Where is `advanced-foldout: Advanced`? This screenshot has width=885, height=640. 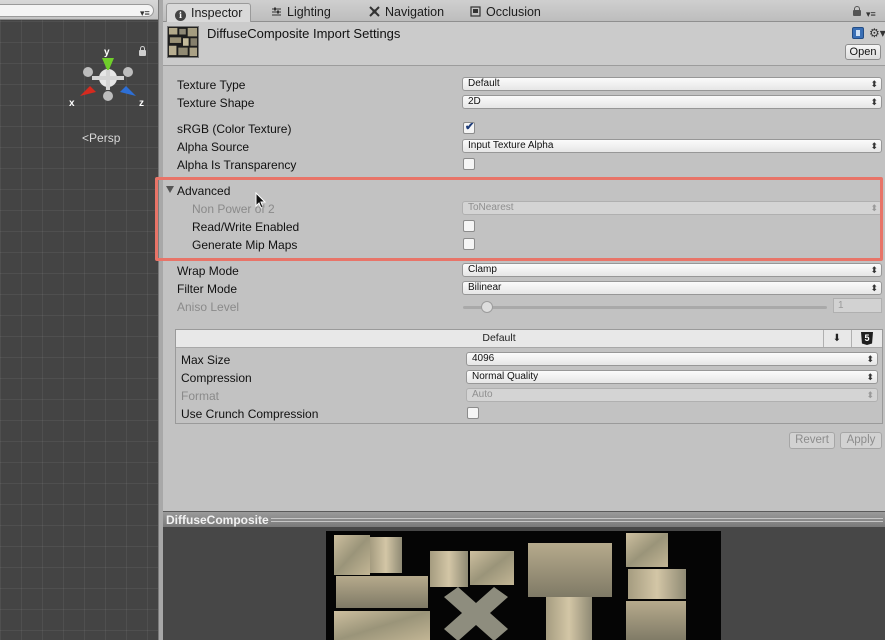
advanced-foldout: Advanced is located at coordinates (524, 191).